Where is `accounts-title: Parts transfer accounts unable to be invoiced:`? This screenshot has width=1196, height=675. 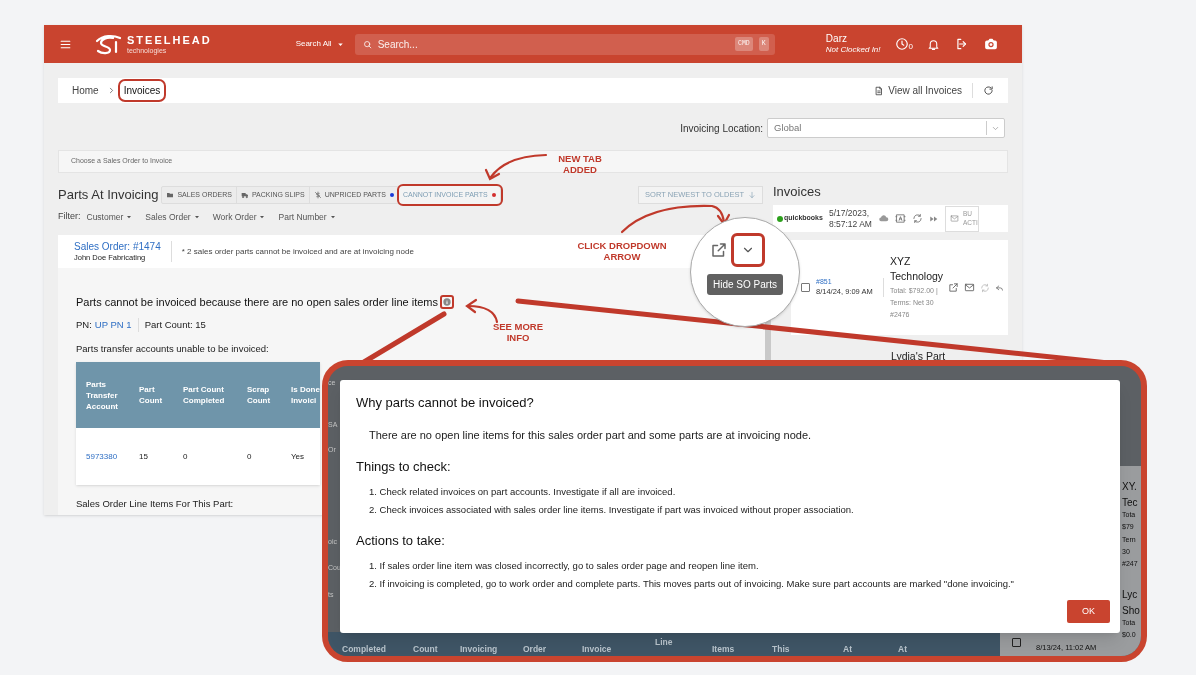
accounts-title: Parts transfer accounts unable to be invoiced: is located at coordinates (173, 349).